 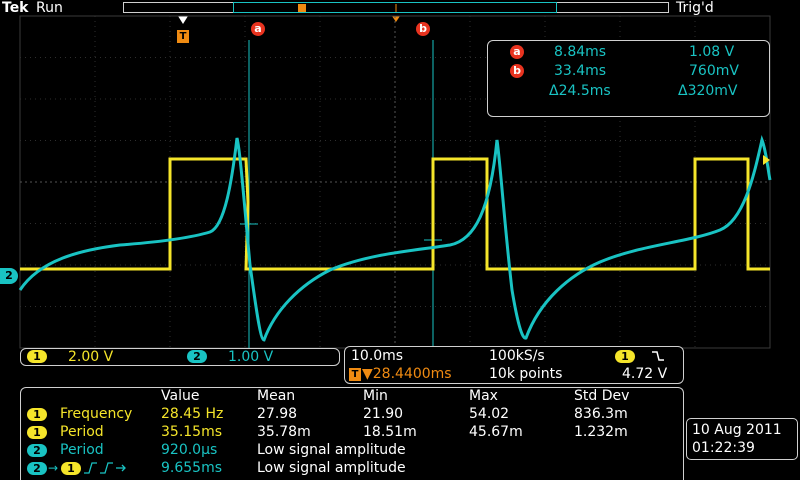 What do you see at coordinates (407, 374) in the screenshot?
I see `trigger-position-value: ▼28.4400ms` at bounding box center [407, 374].